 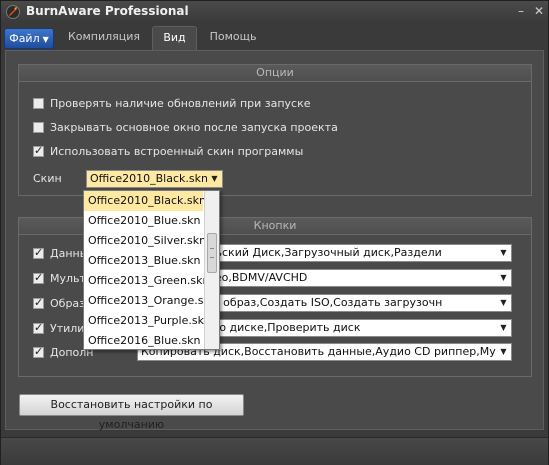 I want to click on options-group-header: Опции, so click(x=275, y=73).